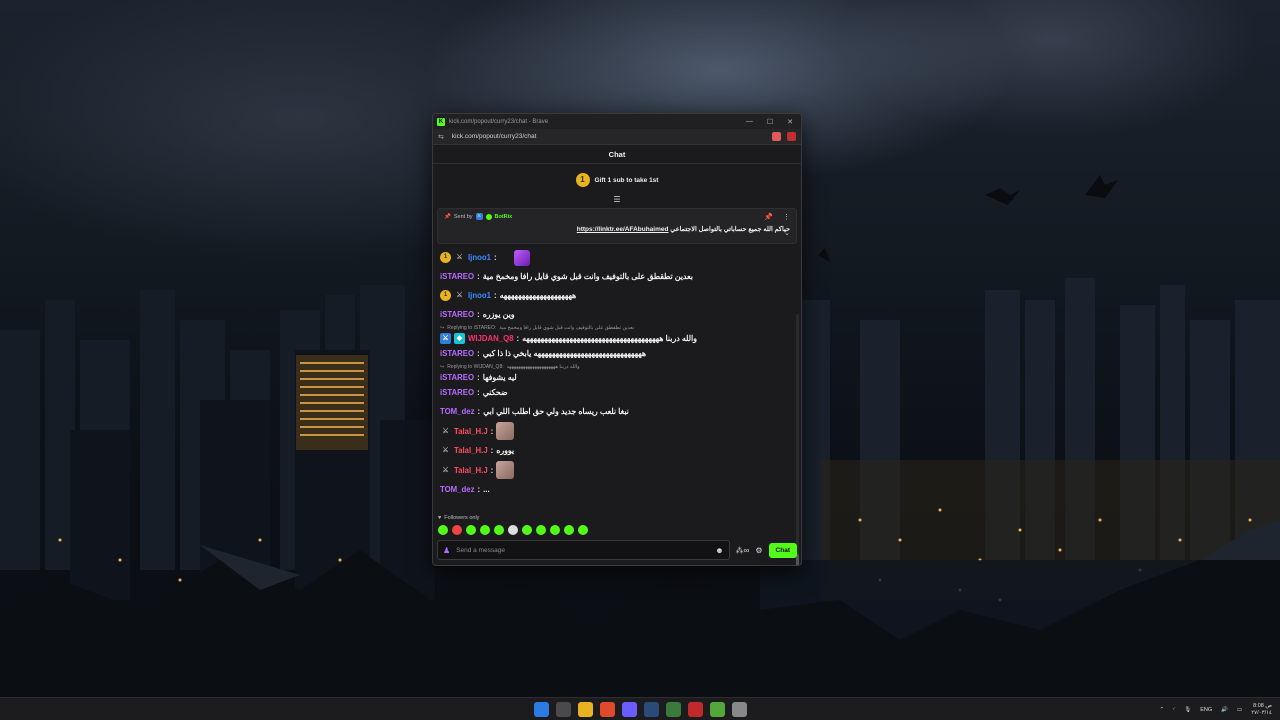 The width and height of the screenshot is (1280, 720). I want to click on chat-text: ههههههههههههههههههههه, so click(538, 295).